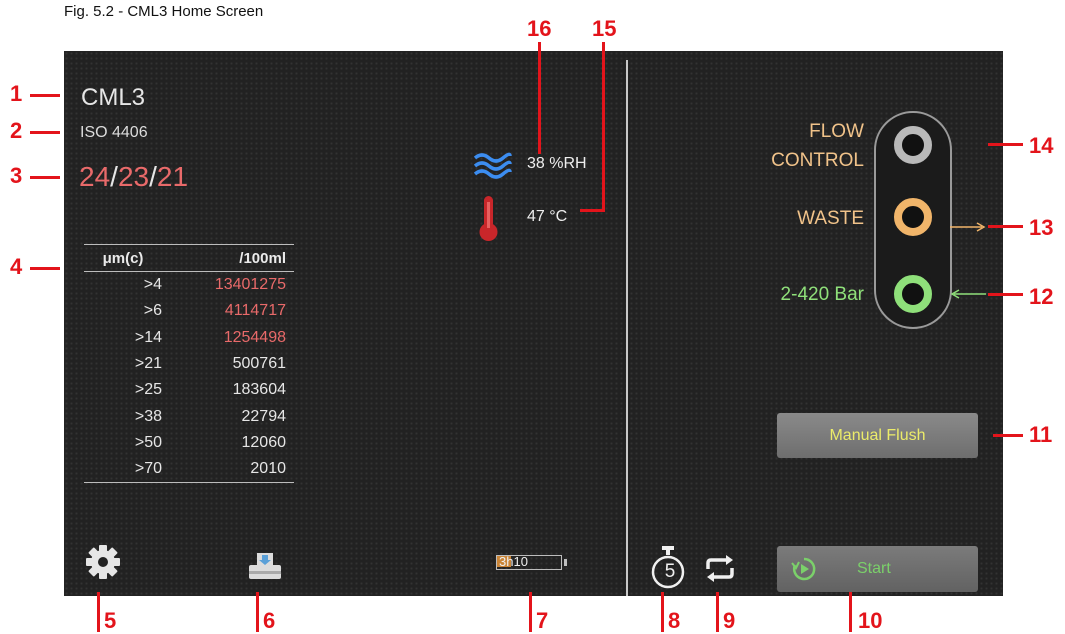 The height and width of the screenshot is (634, 1065). I want to click on iso-code-b: 23, so click(133, 176).